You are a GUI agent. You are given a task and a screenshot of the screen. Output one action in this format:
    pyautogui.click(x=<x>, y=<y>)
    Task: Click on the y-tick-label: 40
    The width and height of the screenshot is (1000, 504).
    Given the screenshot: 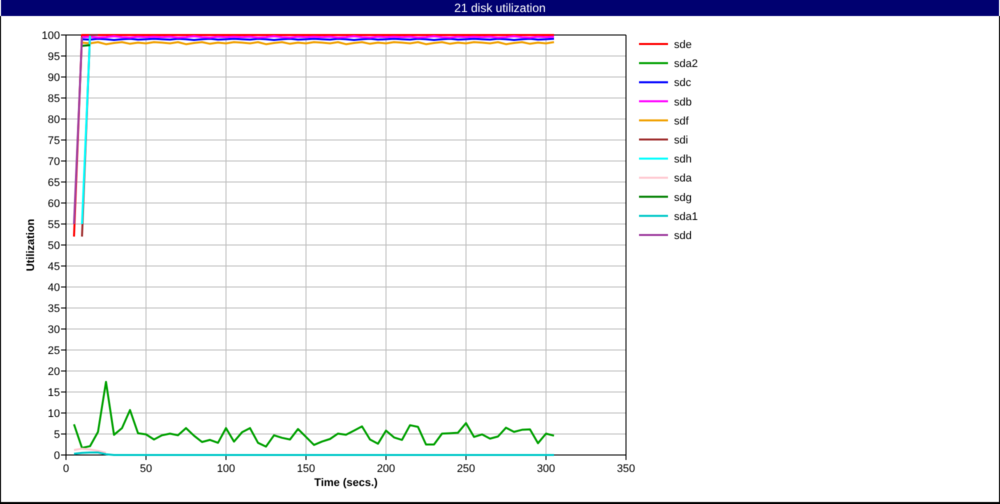 What is the action you would take?
    pyautogui.click(x=54, y=288)
    